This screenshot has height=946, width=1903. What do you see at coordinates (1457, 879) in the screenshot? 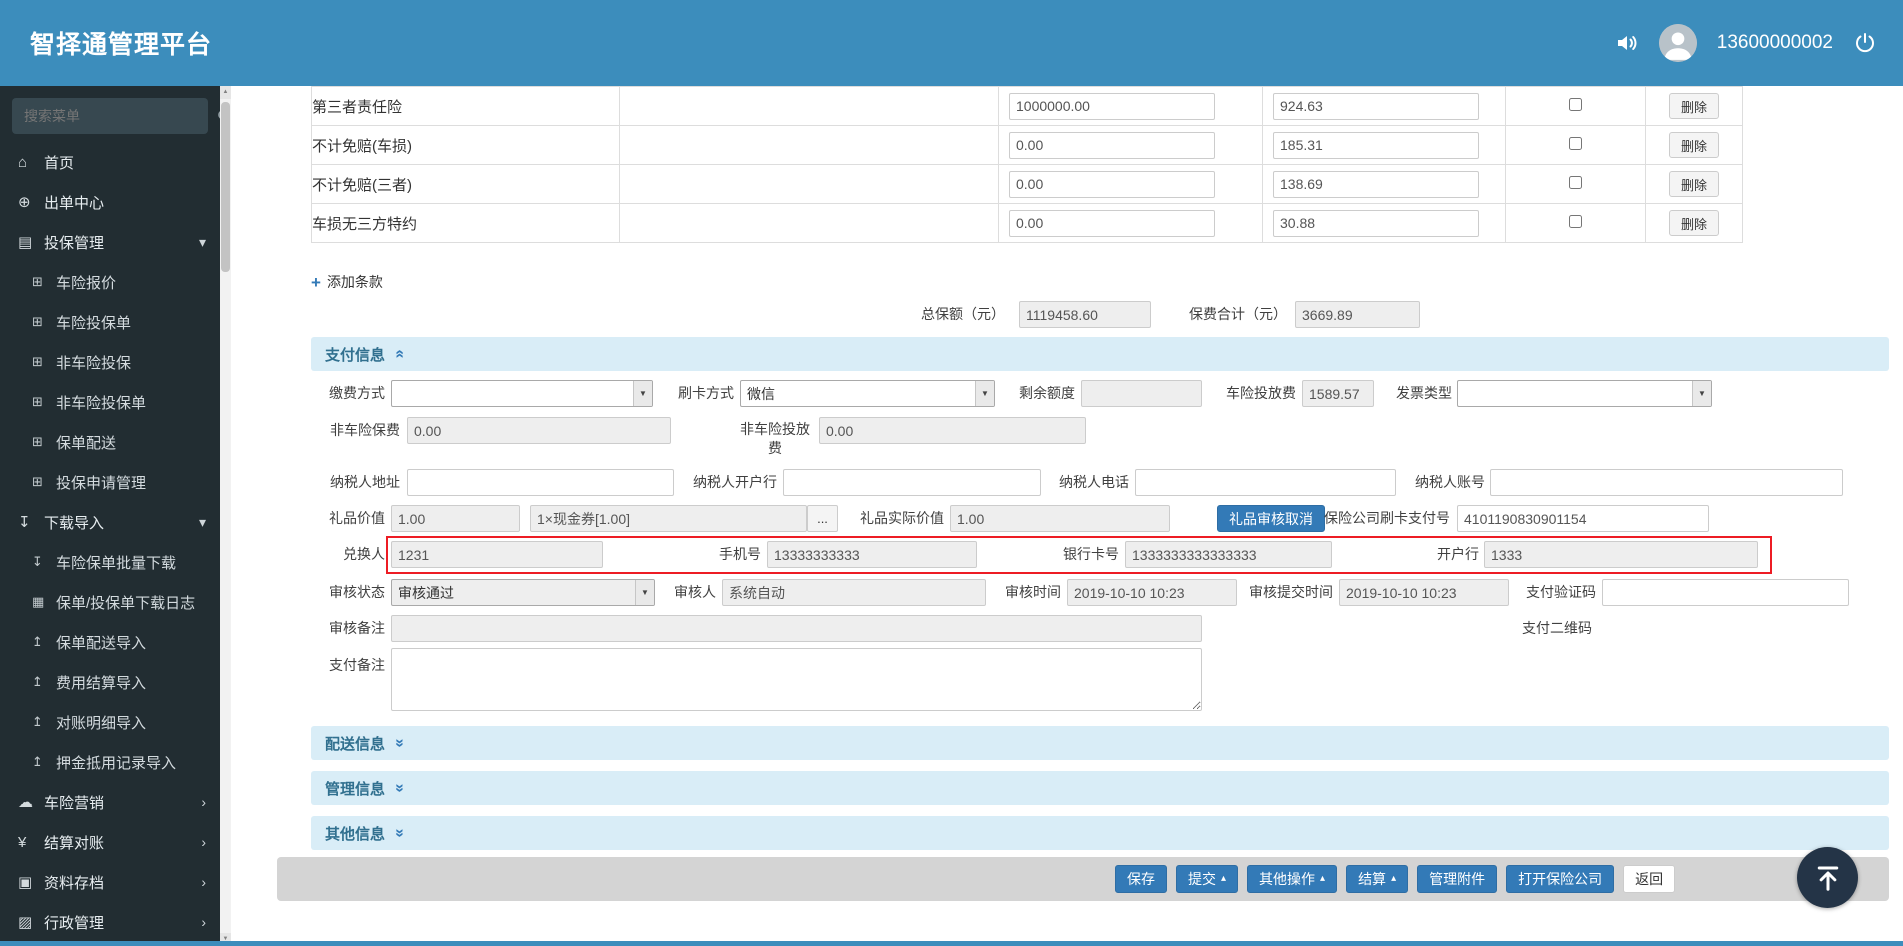
I see `manage-attachments-button: 管理附件` at bounding box center [1457, 879].